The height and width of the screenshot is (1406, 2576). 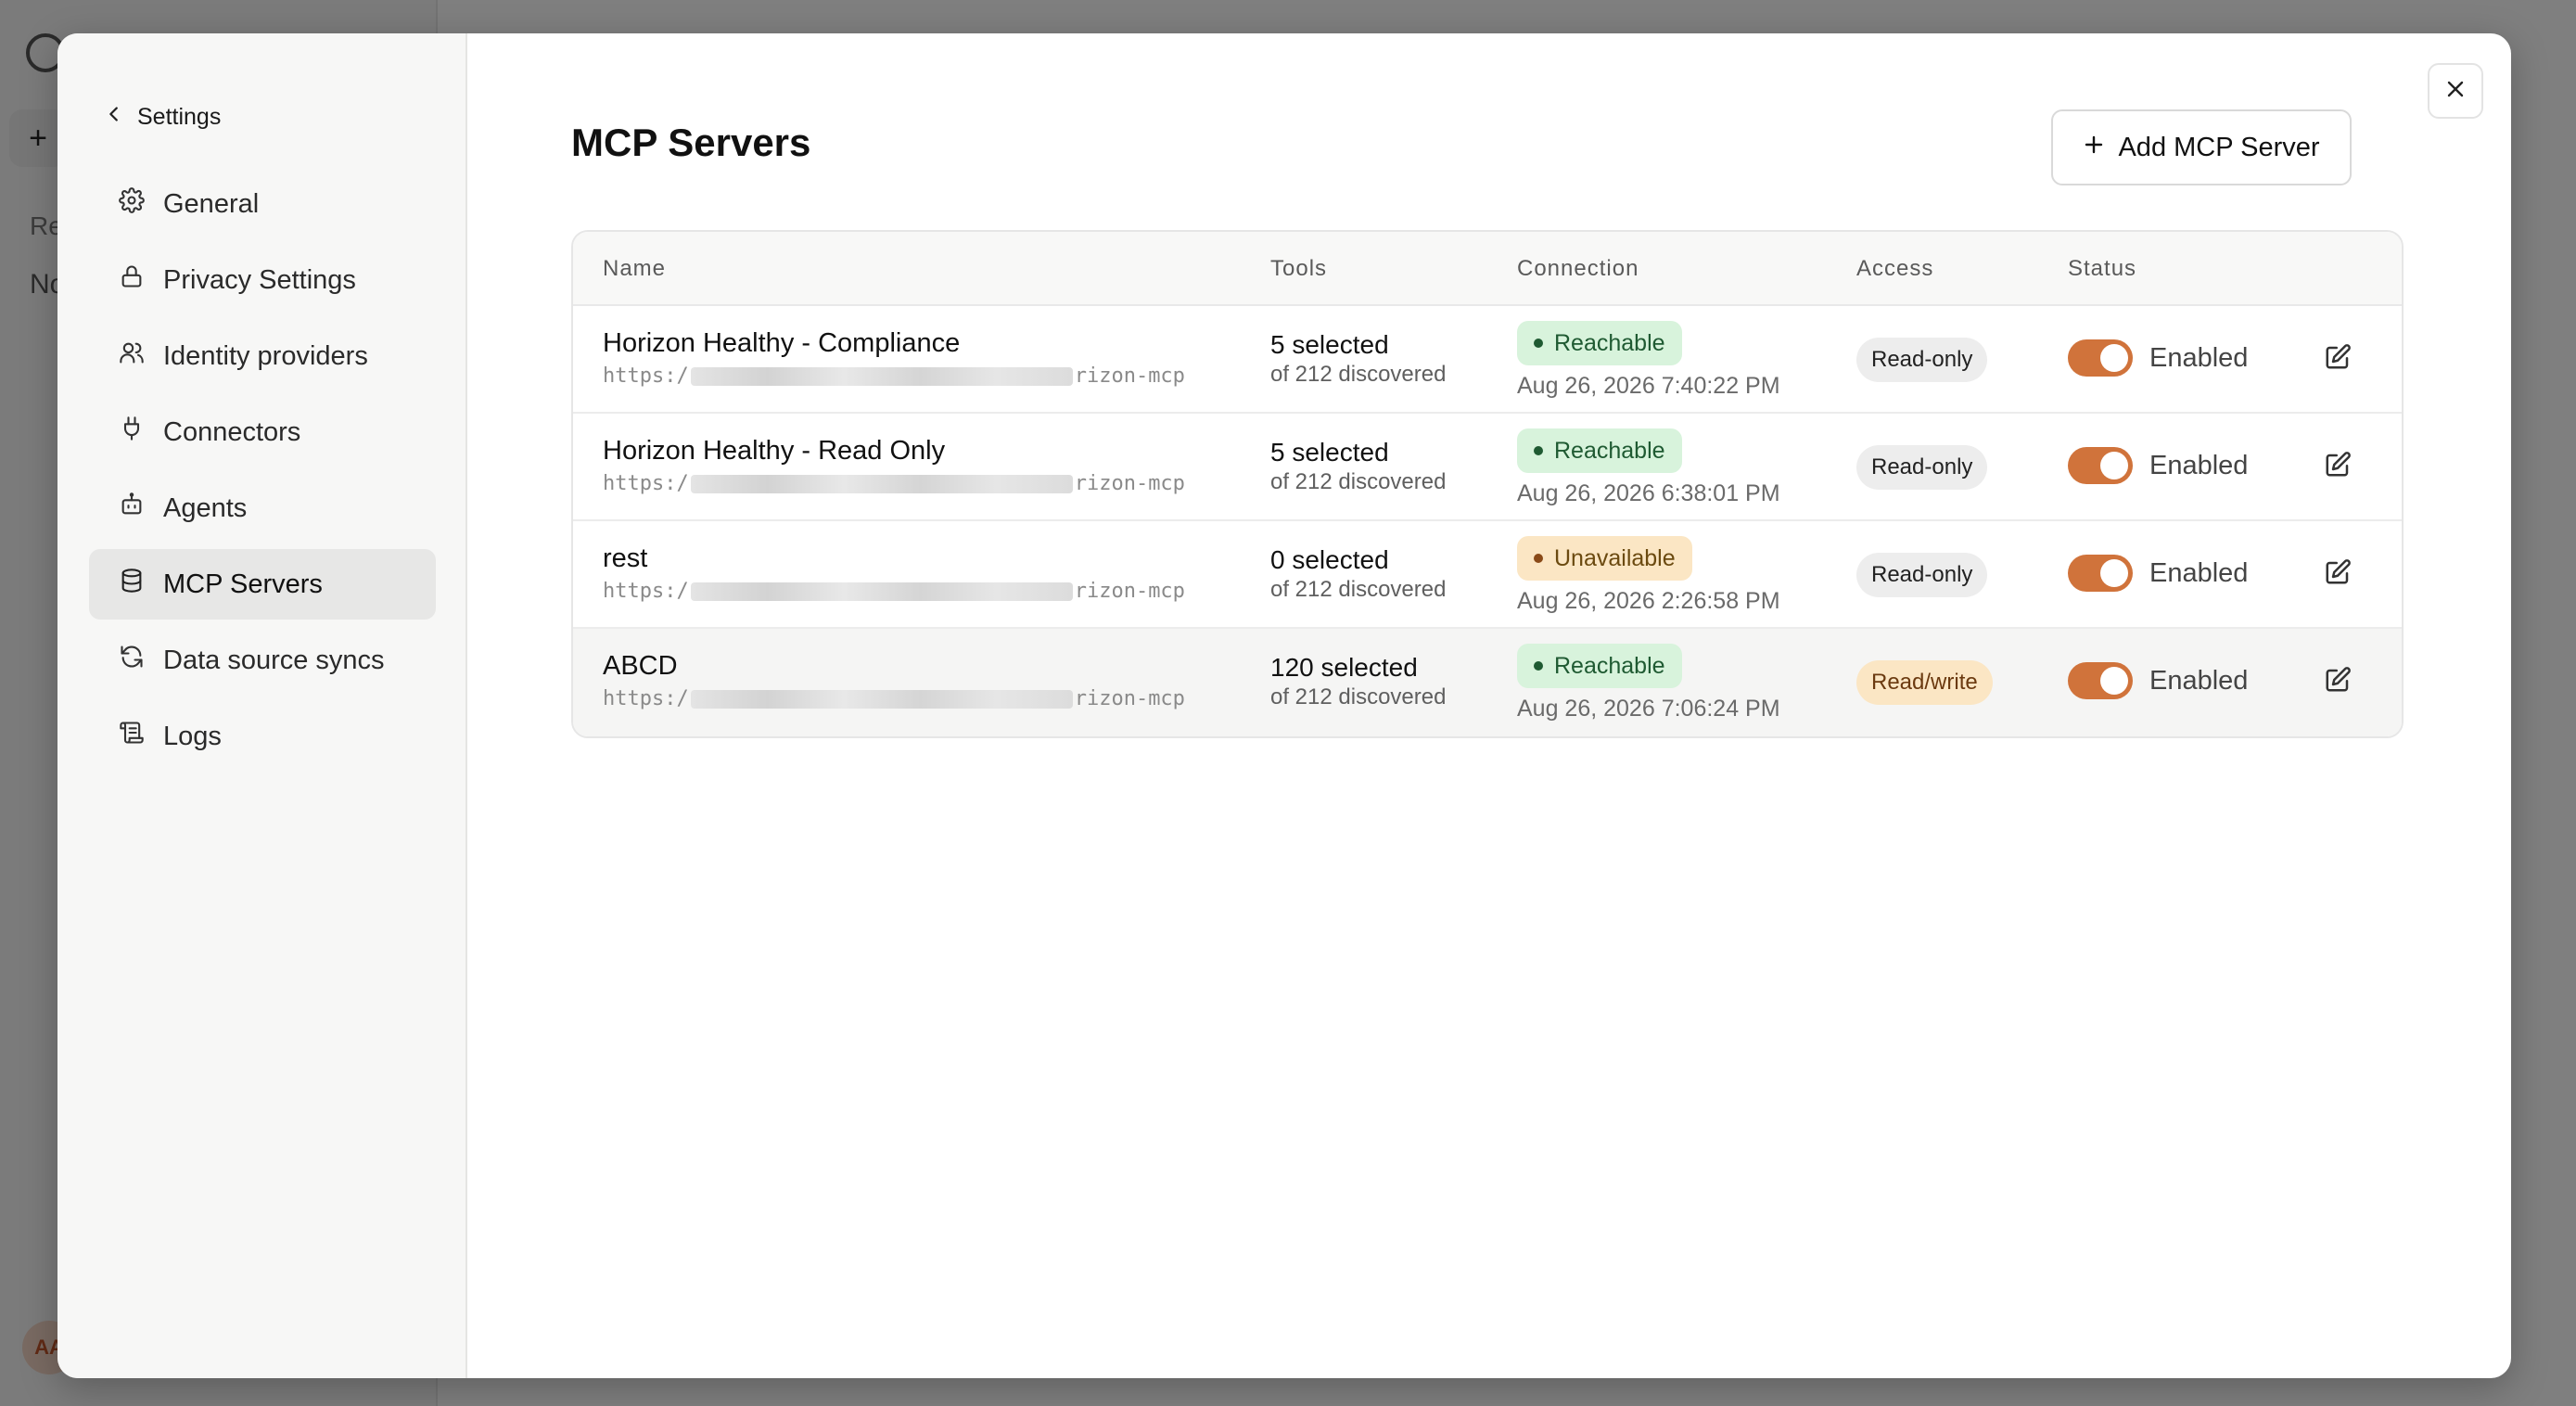 What do you see at coordinates (1648, 575) in the screenshot?
I see `connection-cell: Unavailable Aug 26, 2026 2:26:58 PM` at bounding box center [1648, 575].